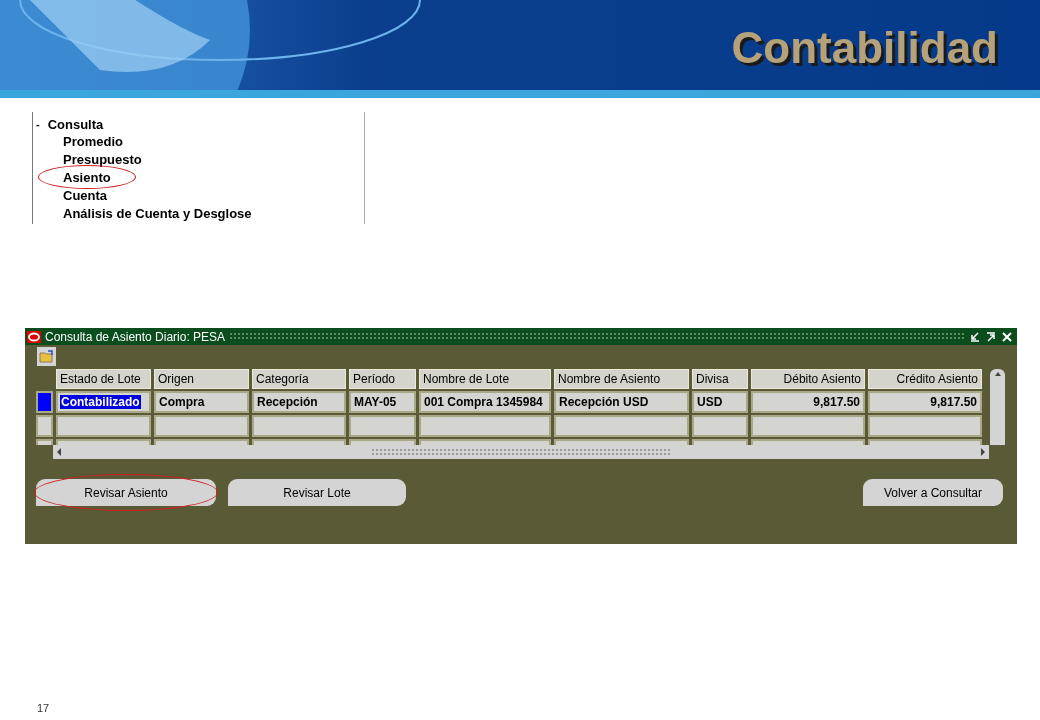 Image resolution: width=1040 pixels, height=720 pixels. I want to click on table-cell: Compra, so click(201, 402).